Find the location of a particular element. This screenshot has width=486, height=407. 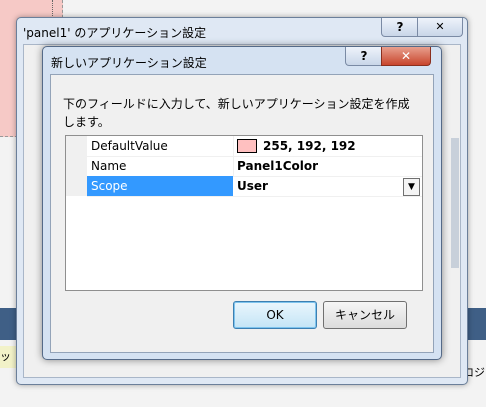

instruction-text: 下のフィールドに入力して、新しいアプリケーション設定を作成します。 is located at coordinates (236, 113).